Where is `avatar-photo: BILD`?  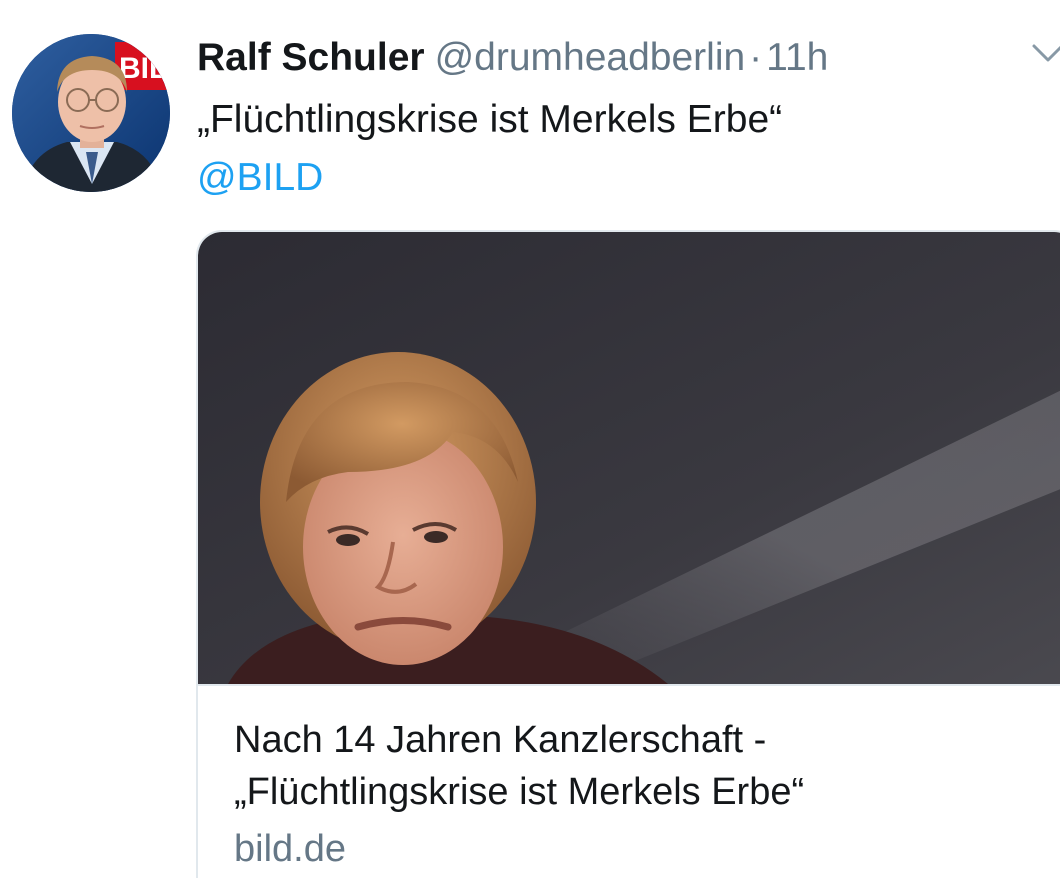
avatar-photo: BILD is located at coordinates (91, 113).